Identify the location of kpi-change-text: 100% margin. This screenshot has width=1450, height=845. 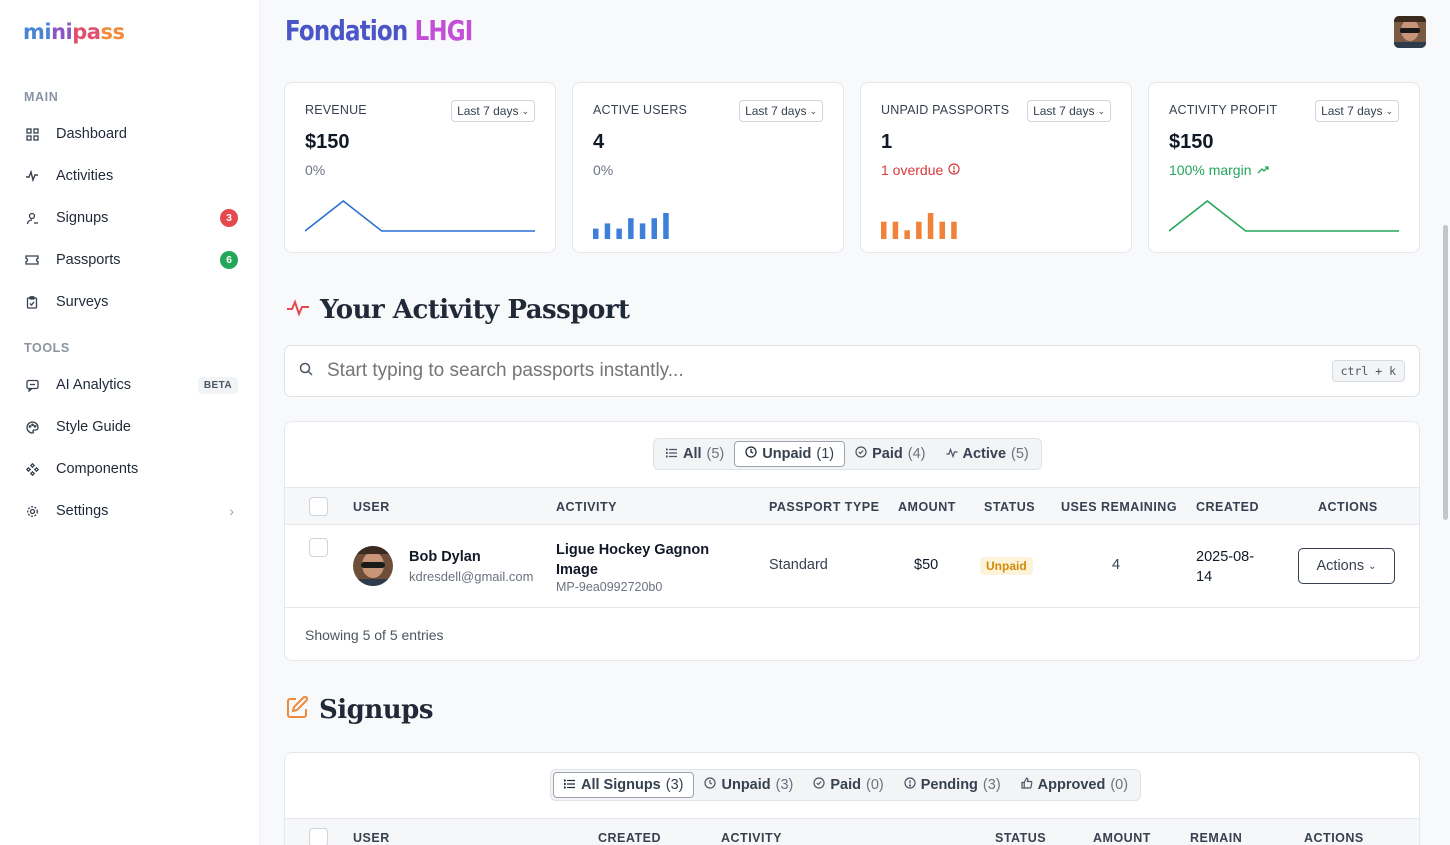
(1210, 170).